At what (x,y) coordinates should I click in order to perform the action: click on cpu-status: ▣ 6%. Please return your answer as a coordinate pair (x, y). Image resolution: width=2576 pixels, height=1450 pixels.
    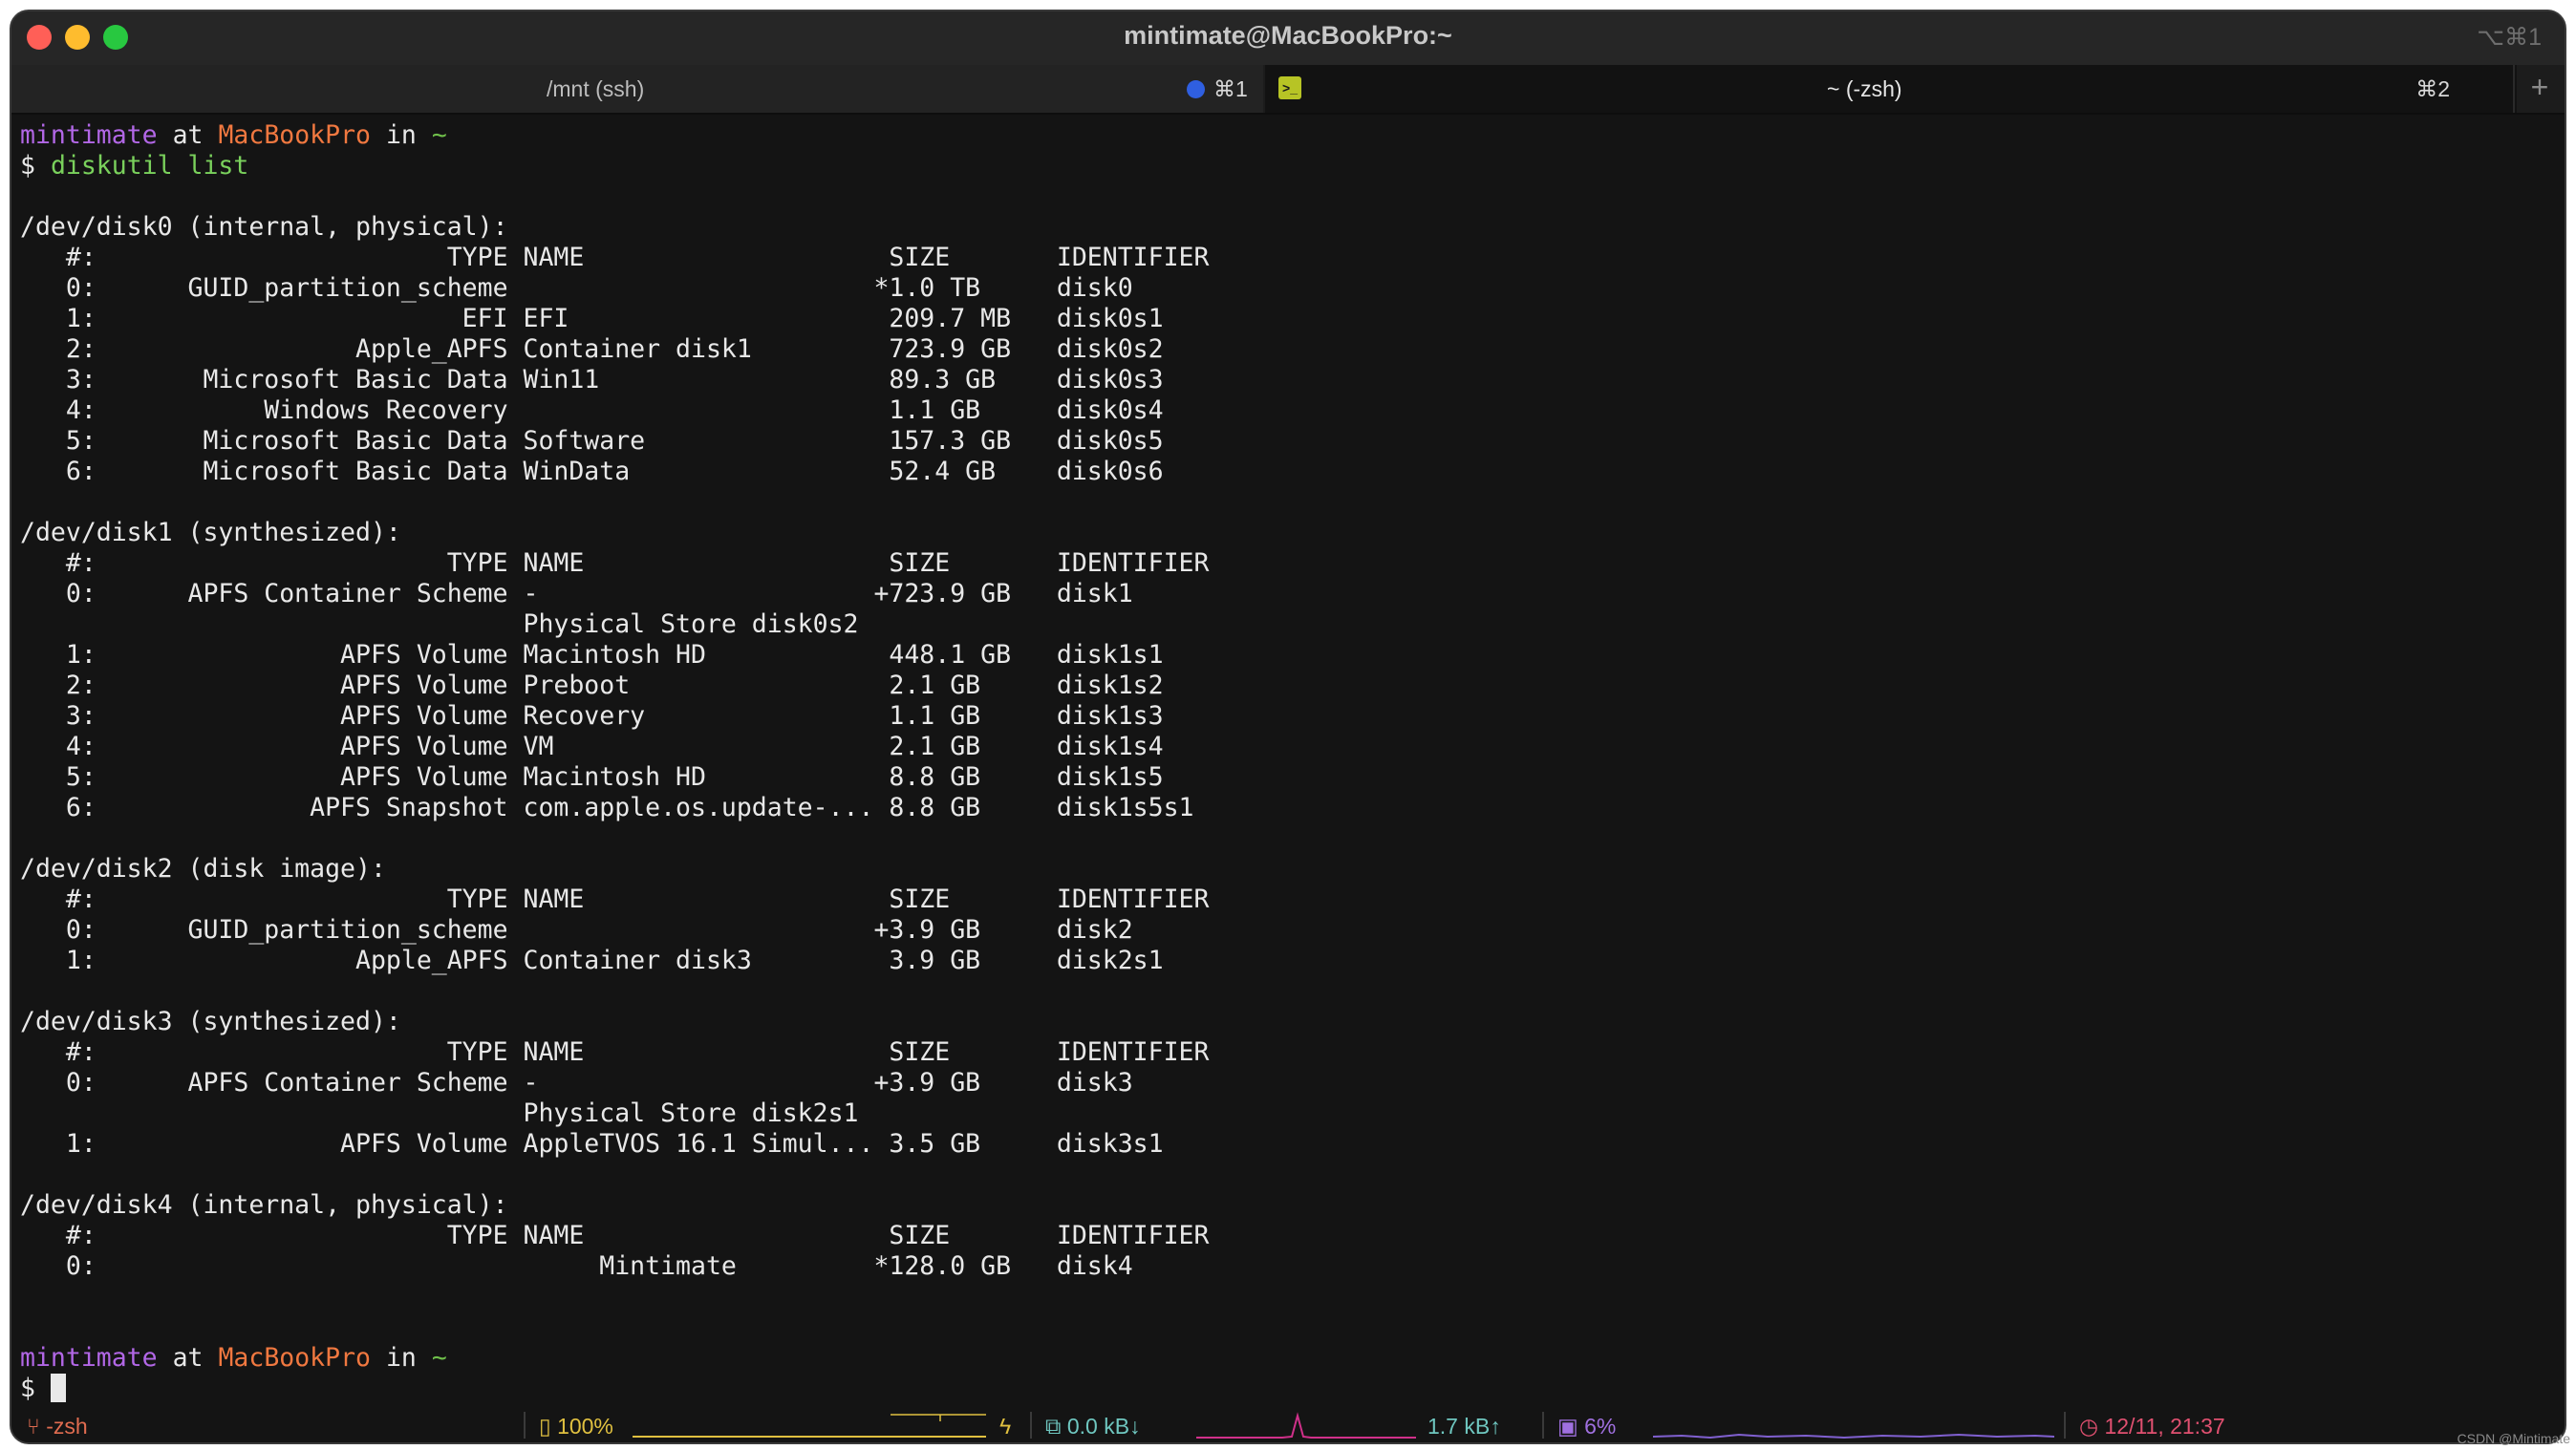
    Looking at the image, I should click on (1586, 1426).